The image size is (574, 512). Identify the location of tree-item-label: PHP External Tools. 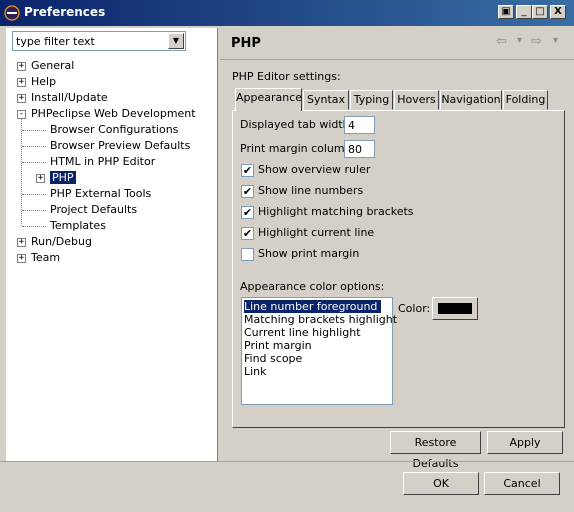
(101, 193).